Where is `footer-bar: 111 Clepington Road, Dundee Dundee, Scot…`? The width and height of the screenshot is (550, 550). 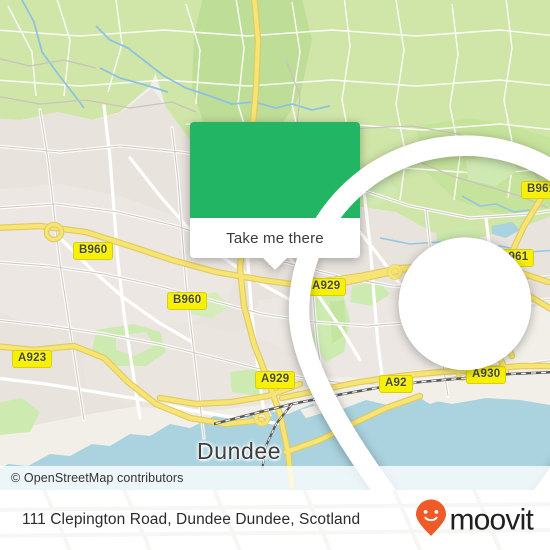 footer-bar: 111 Clepington Road, Dundee Dundee, Scot… is located at coordinates (275, 520).